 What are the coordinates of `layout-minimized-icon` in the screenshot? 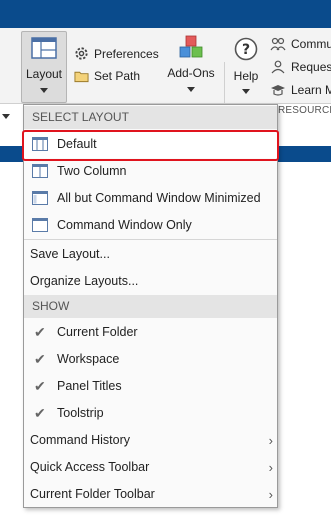 It's located at (40, 198).